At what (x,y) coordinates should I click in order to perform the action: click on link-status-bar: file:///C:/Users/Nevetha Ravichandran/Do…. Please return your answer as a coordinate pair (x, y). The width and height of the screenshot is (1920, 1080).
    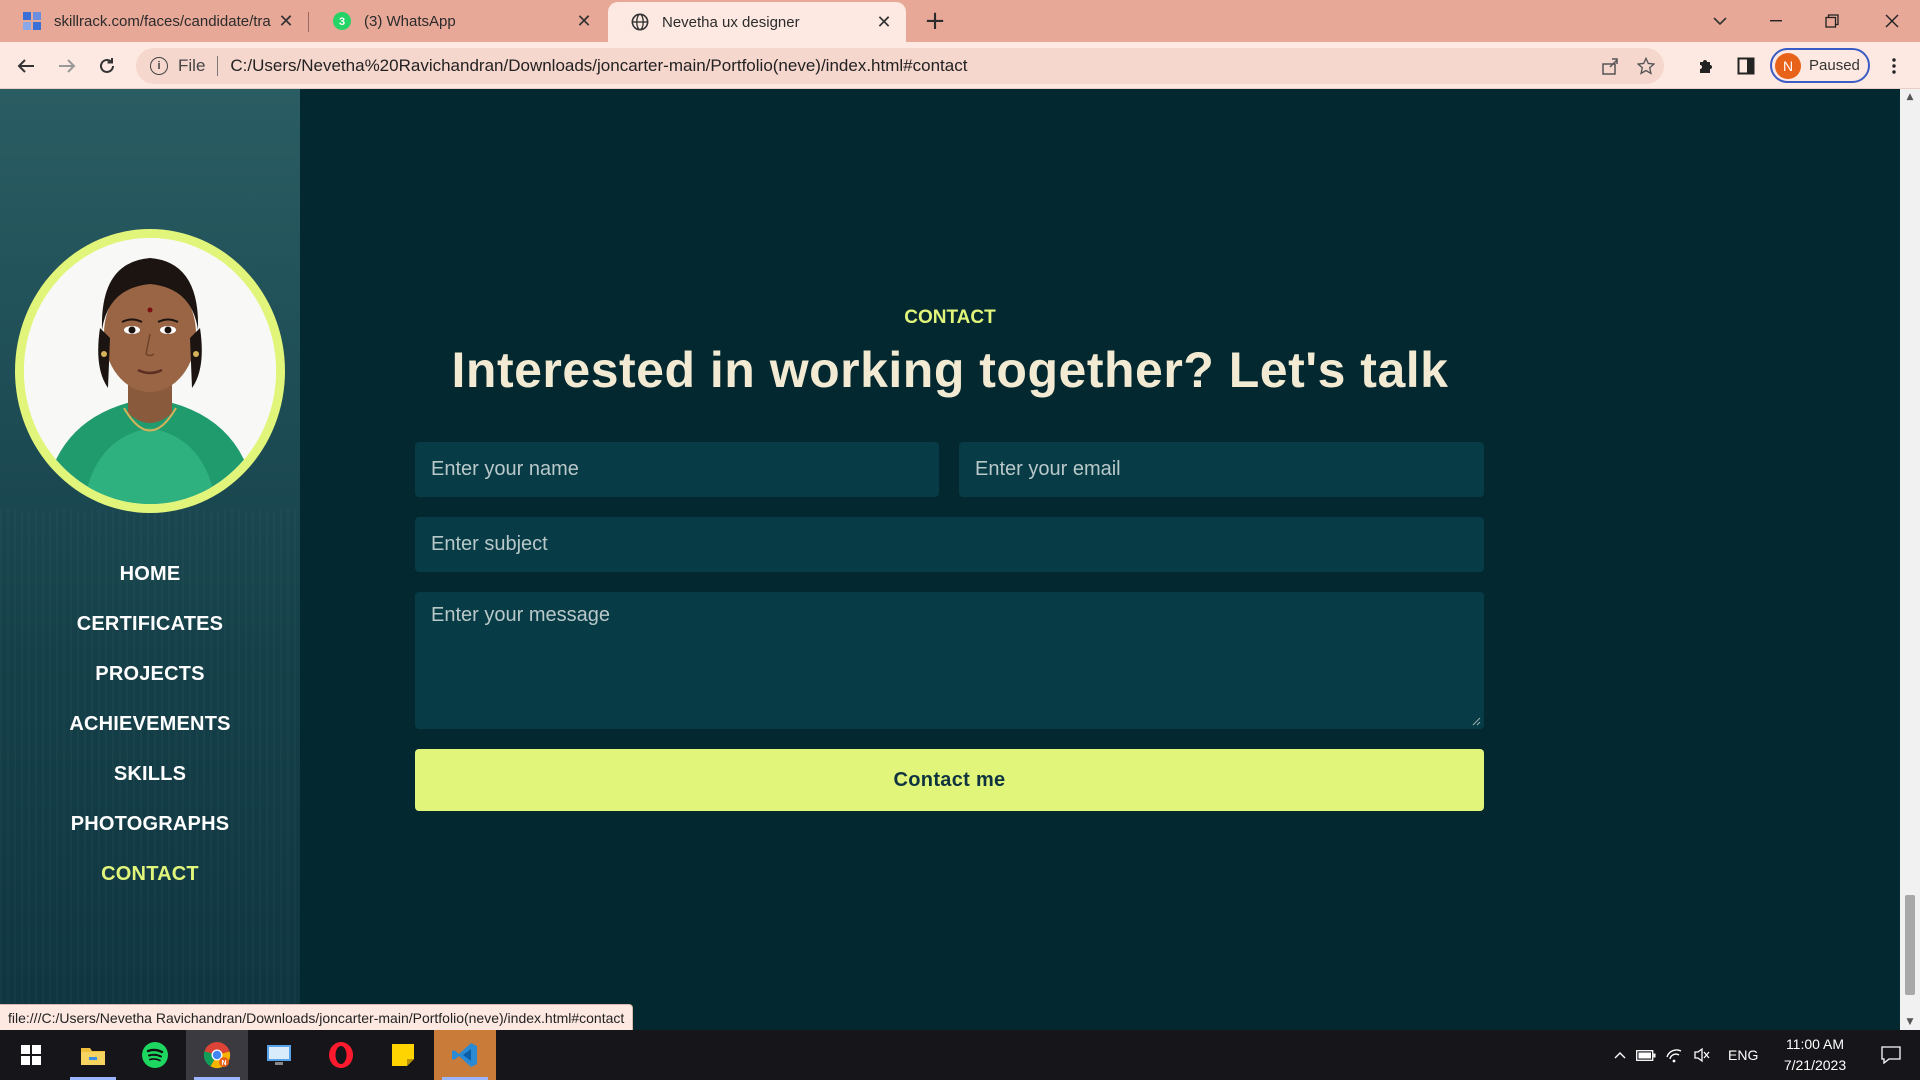
    Looking at the image, I should click on (317, 1017).